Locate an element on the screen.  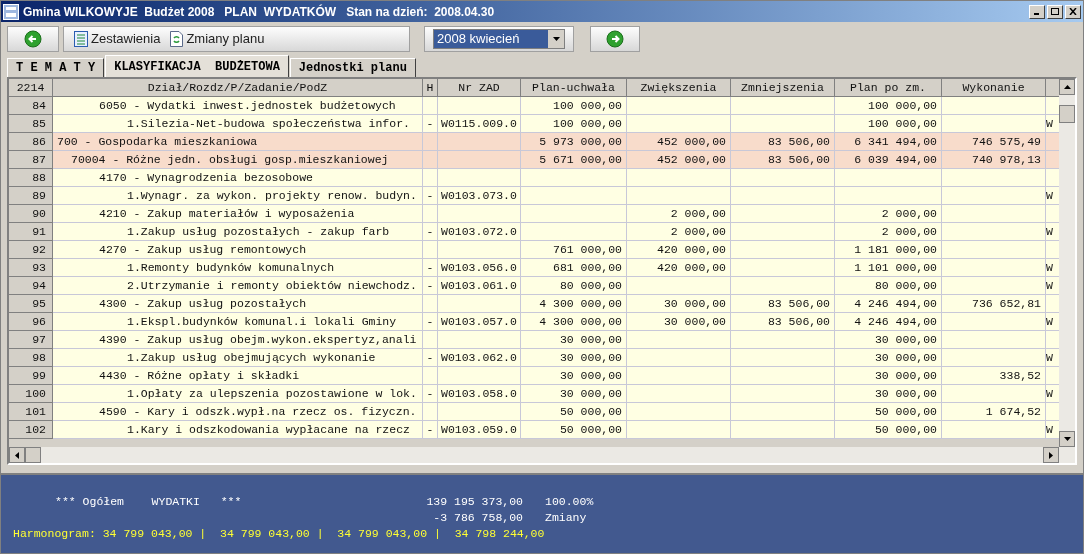
row-number: 91 is located at coordinates (31, 232).